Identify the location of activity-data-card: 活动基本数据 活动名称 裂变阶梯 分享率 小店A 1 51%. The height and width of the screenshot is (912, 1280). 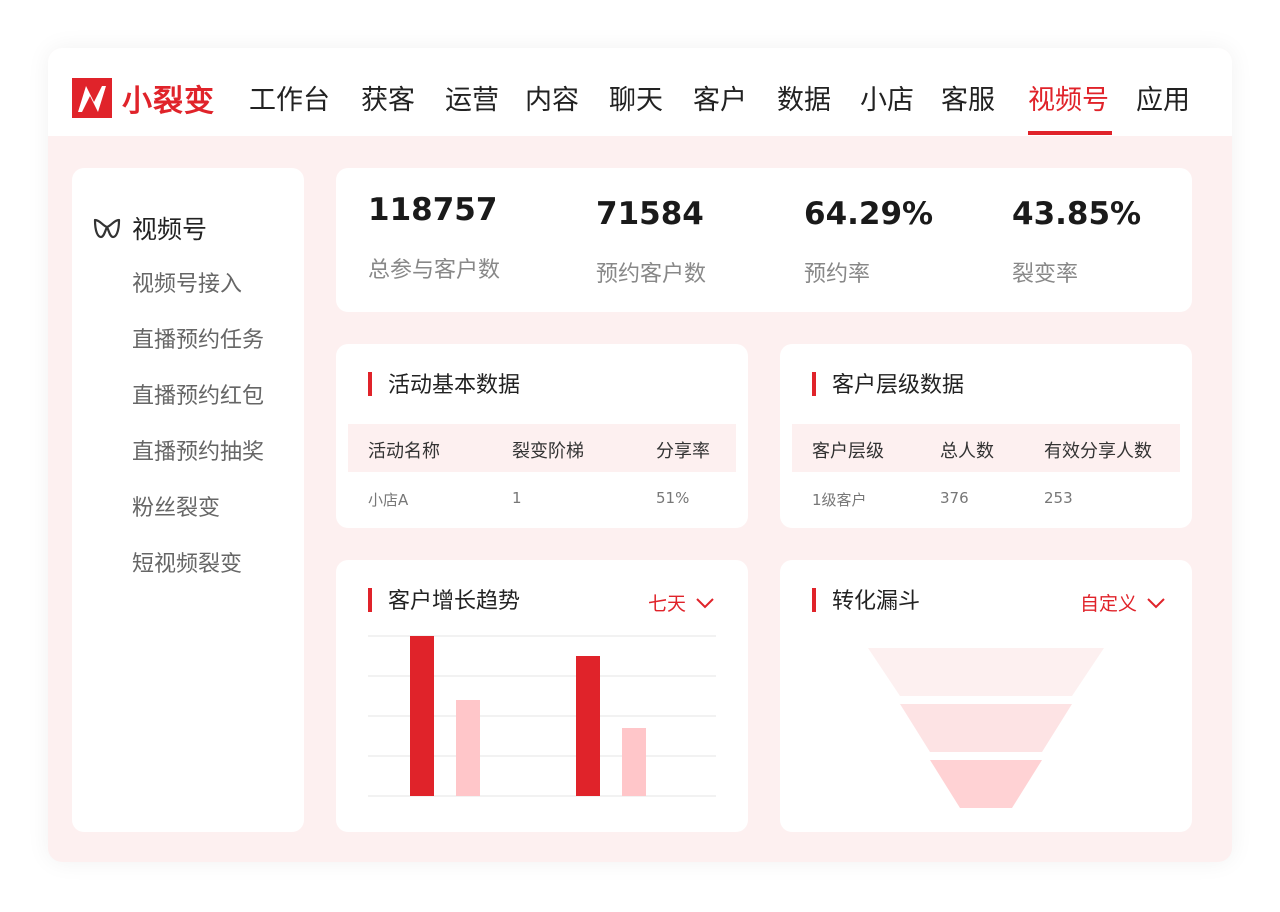
(542, 436).